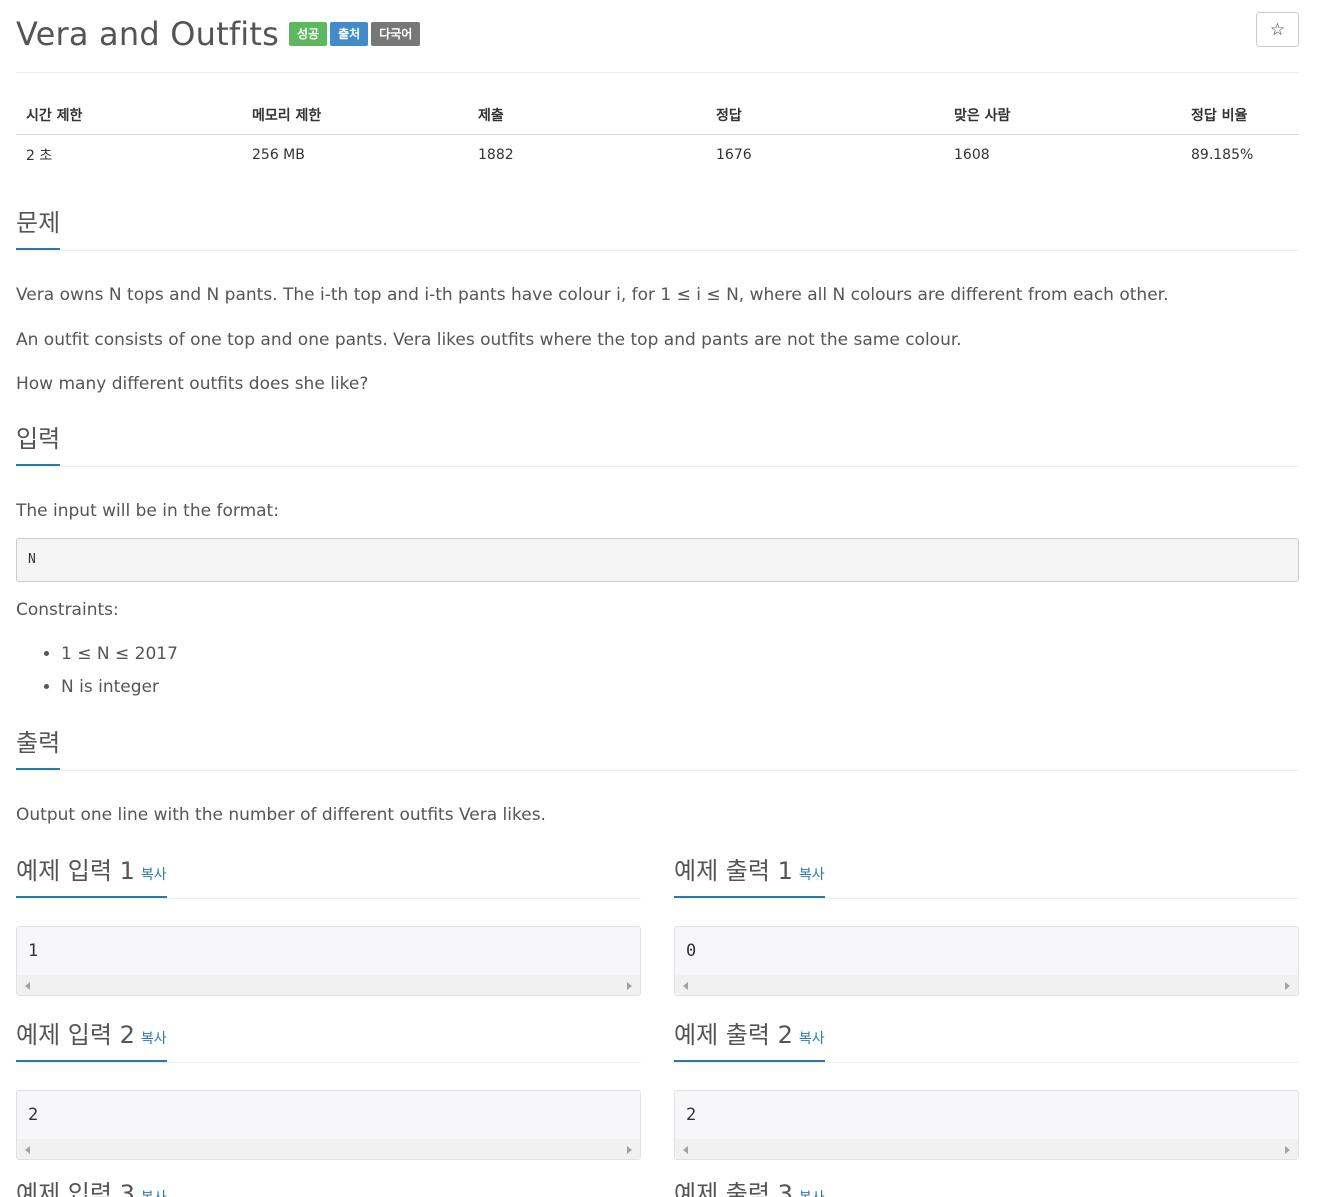 Image resolution: width=1319 pixels, height=1197 pixels. I want to click on info-value-row: 2 초 256 MB 1882 1676 1608 89.185%, so click(657, 155).